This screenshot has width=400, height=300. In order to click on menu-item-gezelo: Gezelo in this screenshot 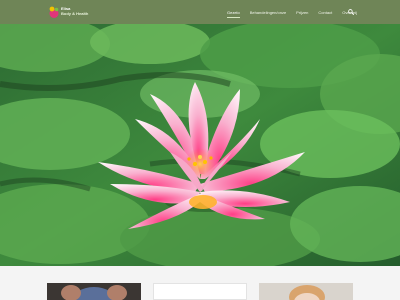, I will do `click(233, 14)`.